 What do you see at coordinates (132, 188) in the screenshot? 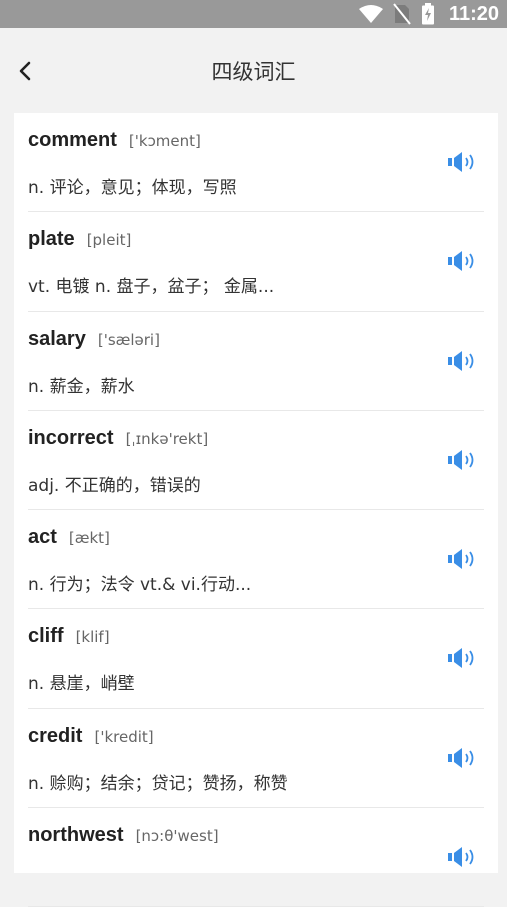
I see `definition-text: n. 评论，意见；体现，写照` at bounding box center [132, 188].